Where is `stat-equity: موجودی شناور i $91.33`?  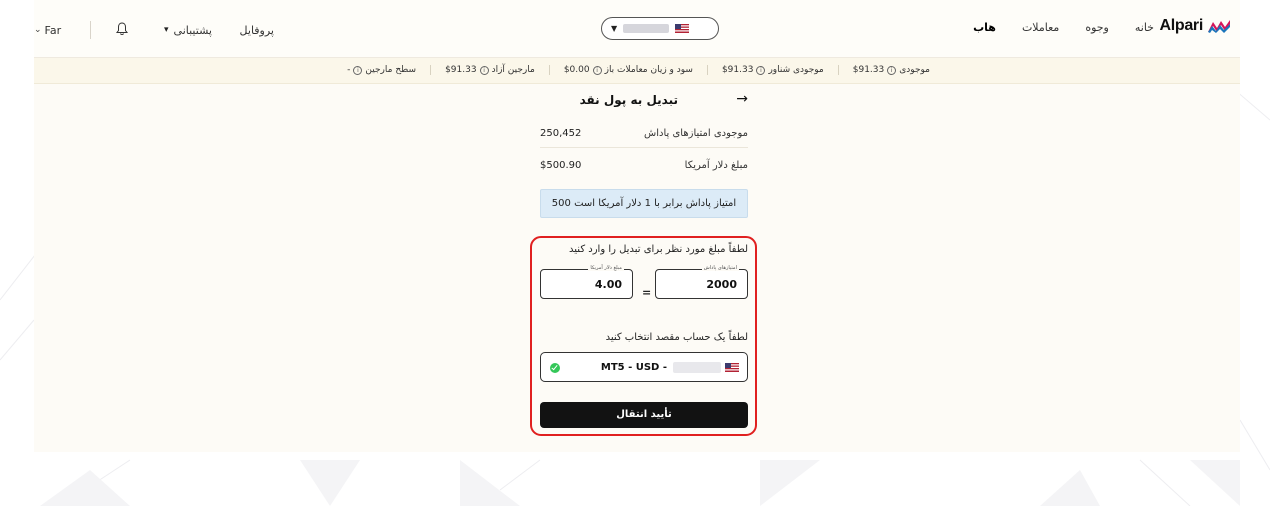
stat-equity: موجودی شناور i $91.33 is located at coordinates (772, 70).